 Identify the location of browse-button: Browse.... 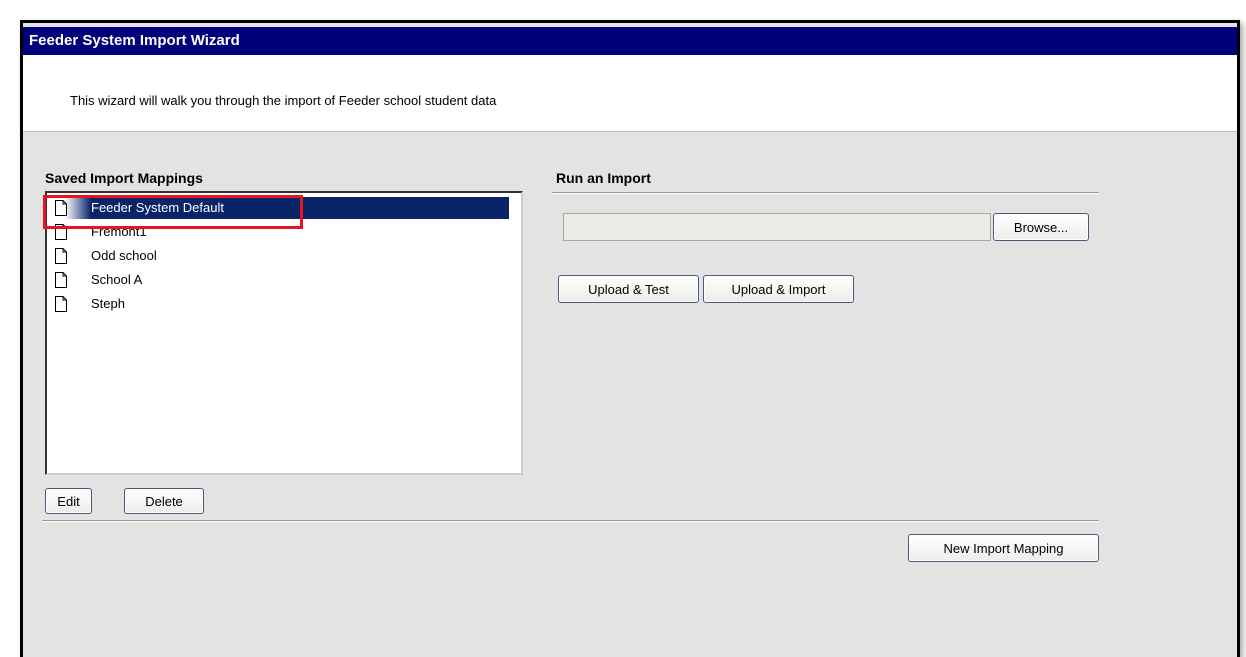
(1041, 227).